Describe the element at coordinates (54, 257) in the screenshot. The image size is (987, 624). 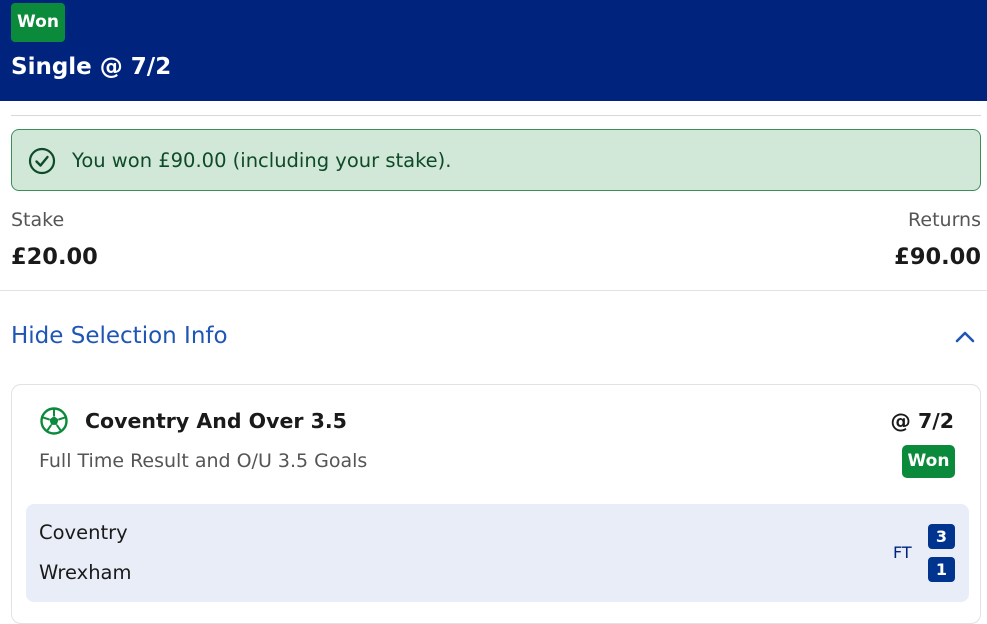
I see `stake-value: £20.00` at that location.